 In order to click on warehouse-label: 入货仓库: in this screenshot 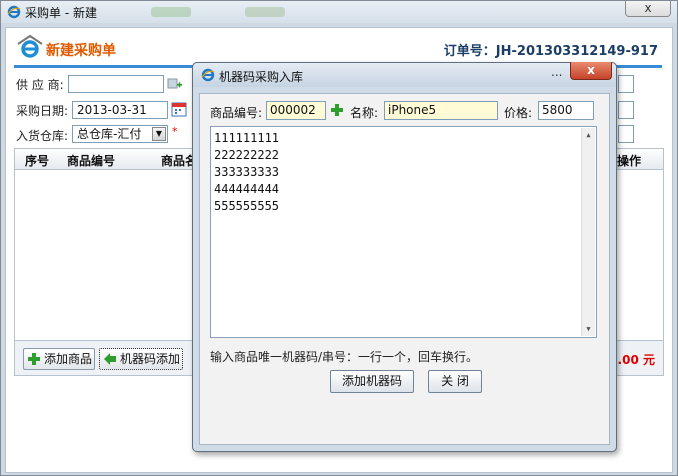, I will do `click(42, 136)`.